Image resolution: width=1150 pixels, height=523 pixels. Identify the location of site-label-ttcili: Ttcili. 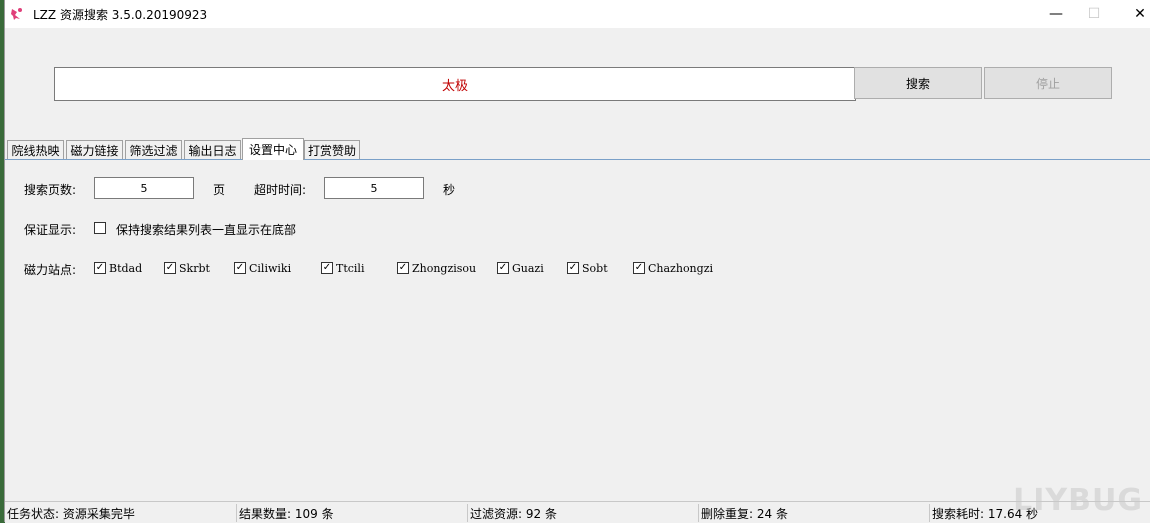
(350, 268).